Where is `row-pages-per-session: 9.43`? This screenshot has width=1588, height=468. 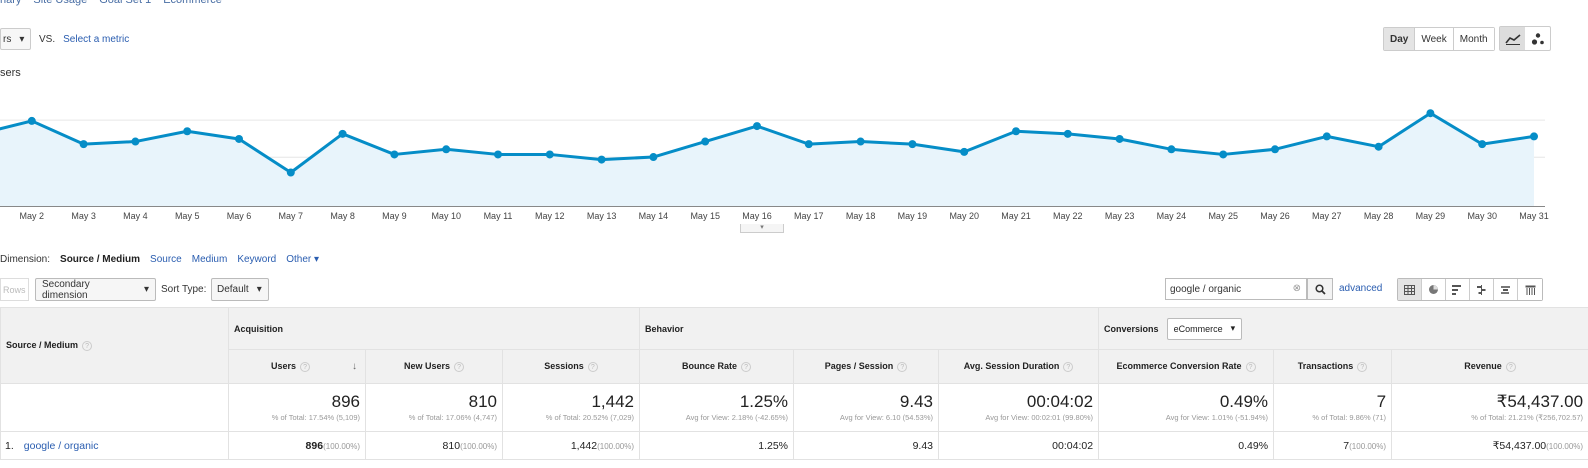 row-pages-per-session: 9.43 is located at coordinates (866, 445).